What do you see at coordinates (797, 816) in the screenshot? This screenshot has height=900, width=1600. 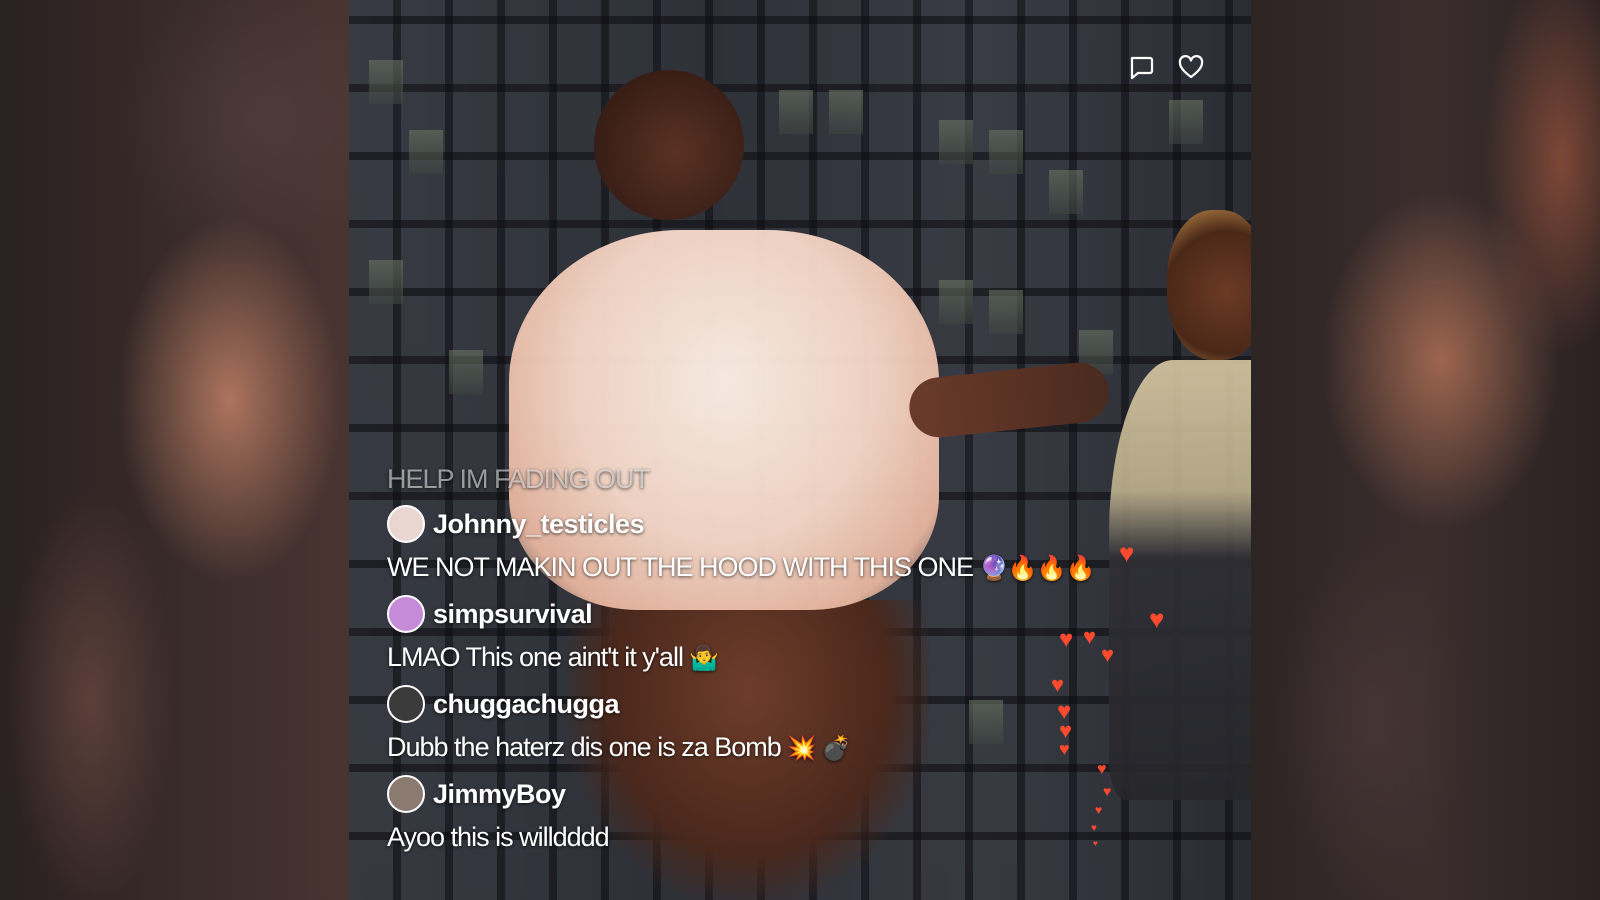 I see `comment-item: JimmyBoy Ayoo this is willdddd` at bounding box center [797, 816].